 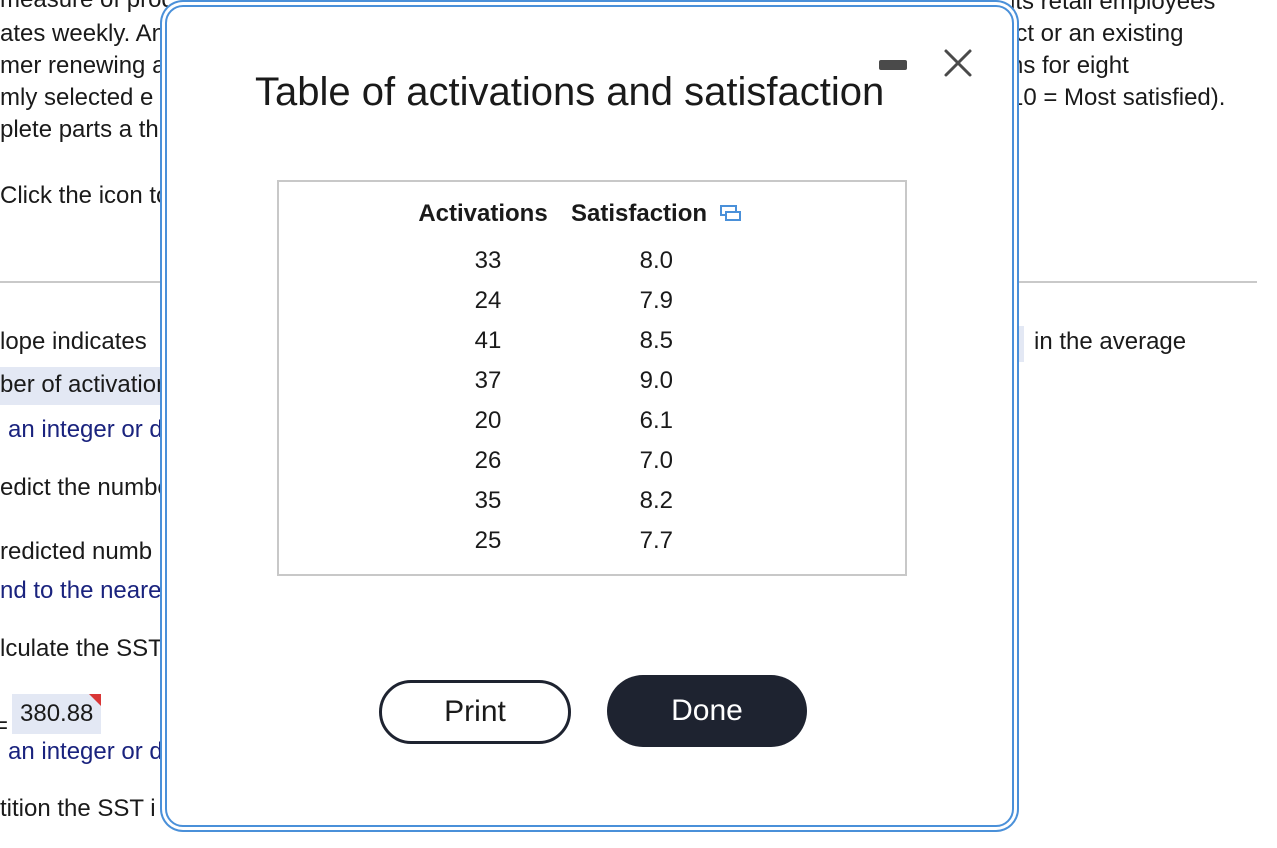 I want to click on table-row: 24 7.9, so click(x=583, y=301).